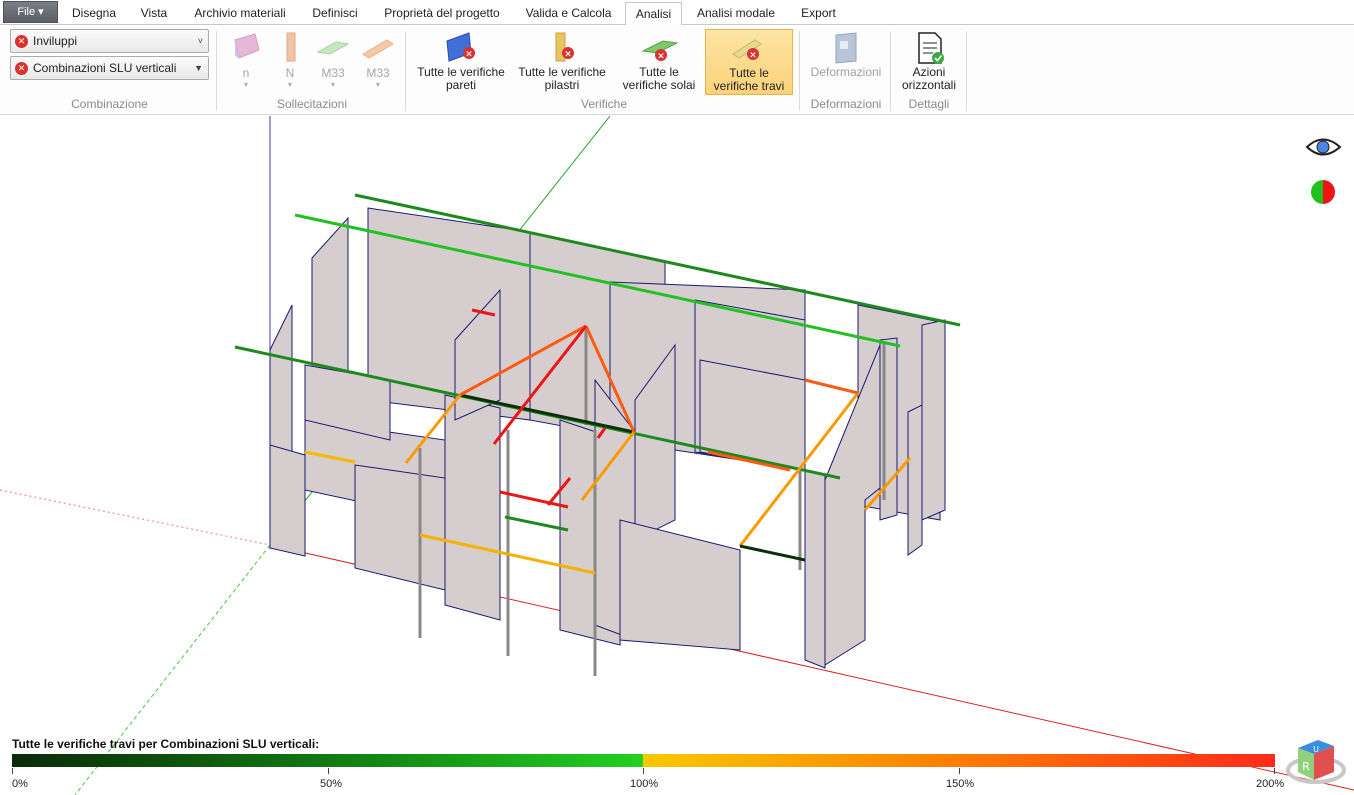 The height and width of the screenshot is (795, 1354). What do you see at coordinates (246, 73) in the screenshot?
I see `sollecitazione-n-label: n` at bounding box center [246, 73].